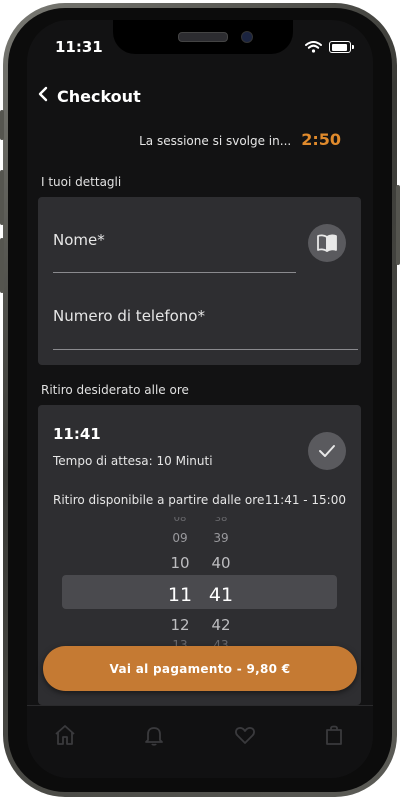 The height and width of the screenshot is (800, 400). What do you see at coordinates (180, 521) in the screenshot?
I see `hour-option: 08` at bounding box center [180, 521].